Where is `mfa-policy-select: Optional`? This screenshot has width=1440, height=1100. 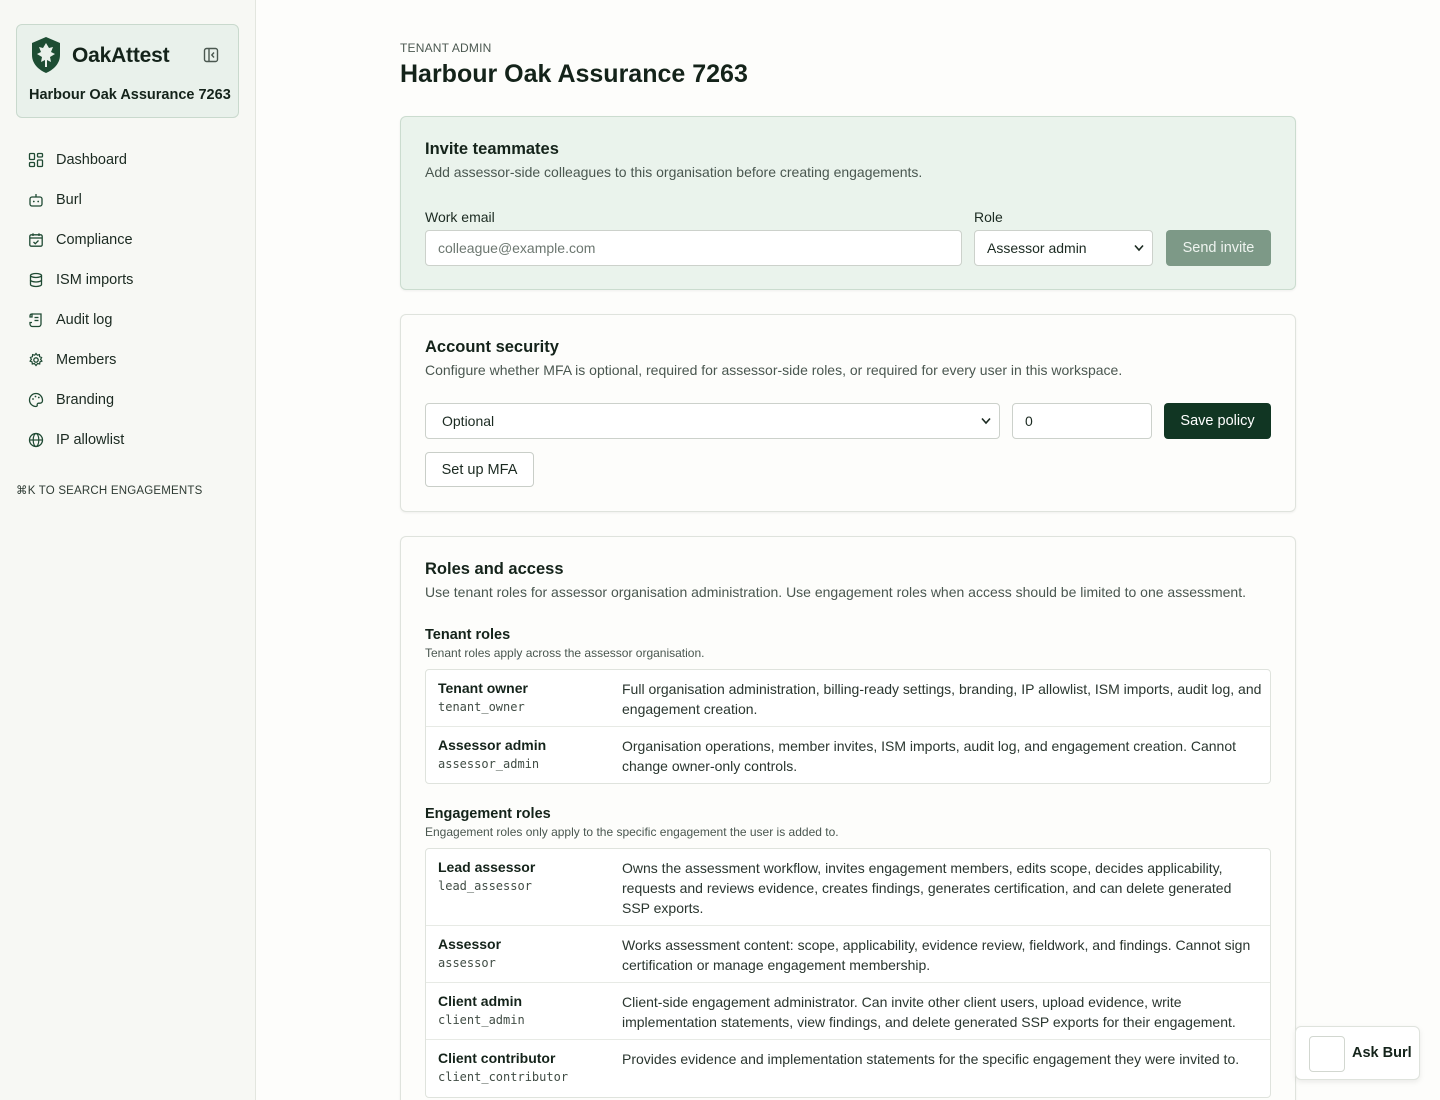 mfa-policy-select: Optional is located at coordinates (712, 421).